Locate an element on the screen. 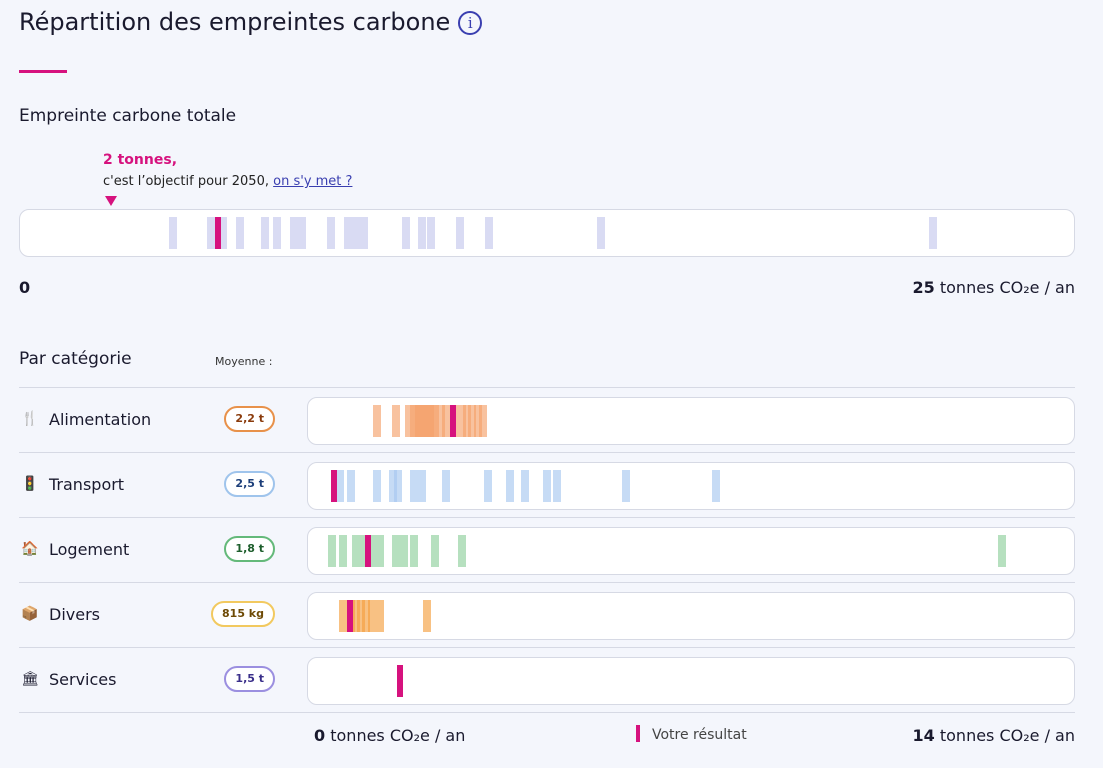 This screenshot has width=1103, height=768. category-row-logement: 🏠 Logement 1,8 t is located at coordinates (547, 549).